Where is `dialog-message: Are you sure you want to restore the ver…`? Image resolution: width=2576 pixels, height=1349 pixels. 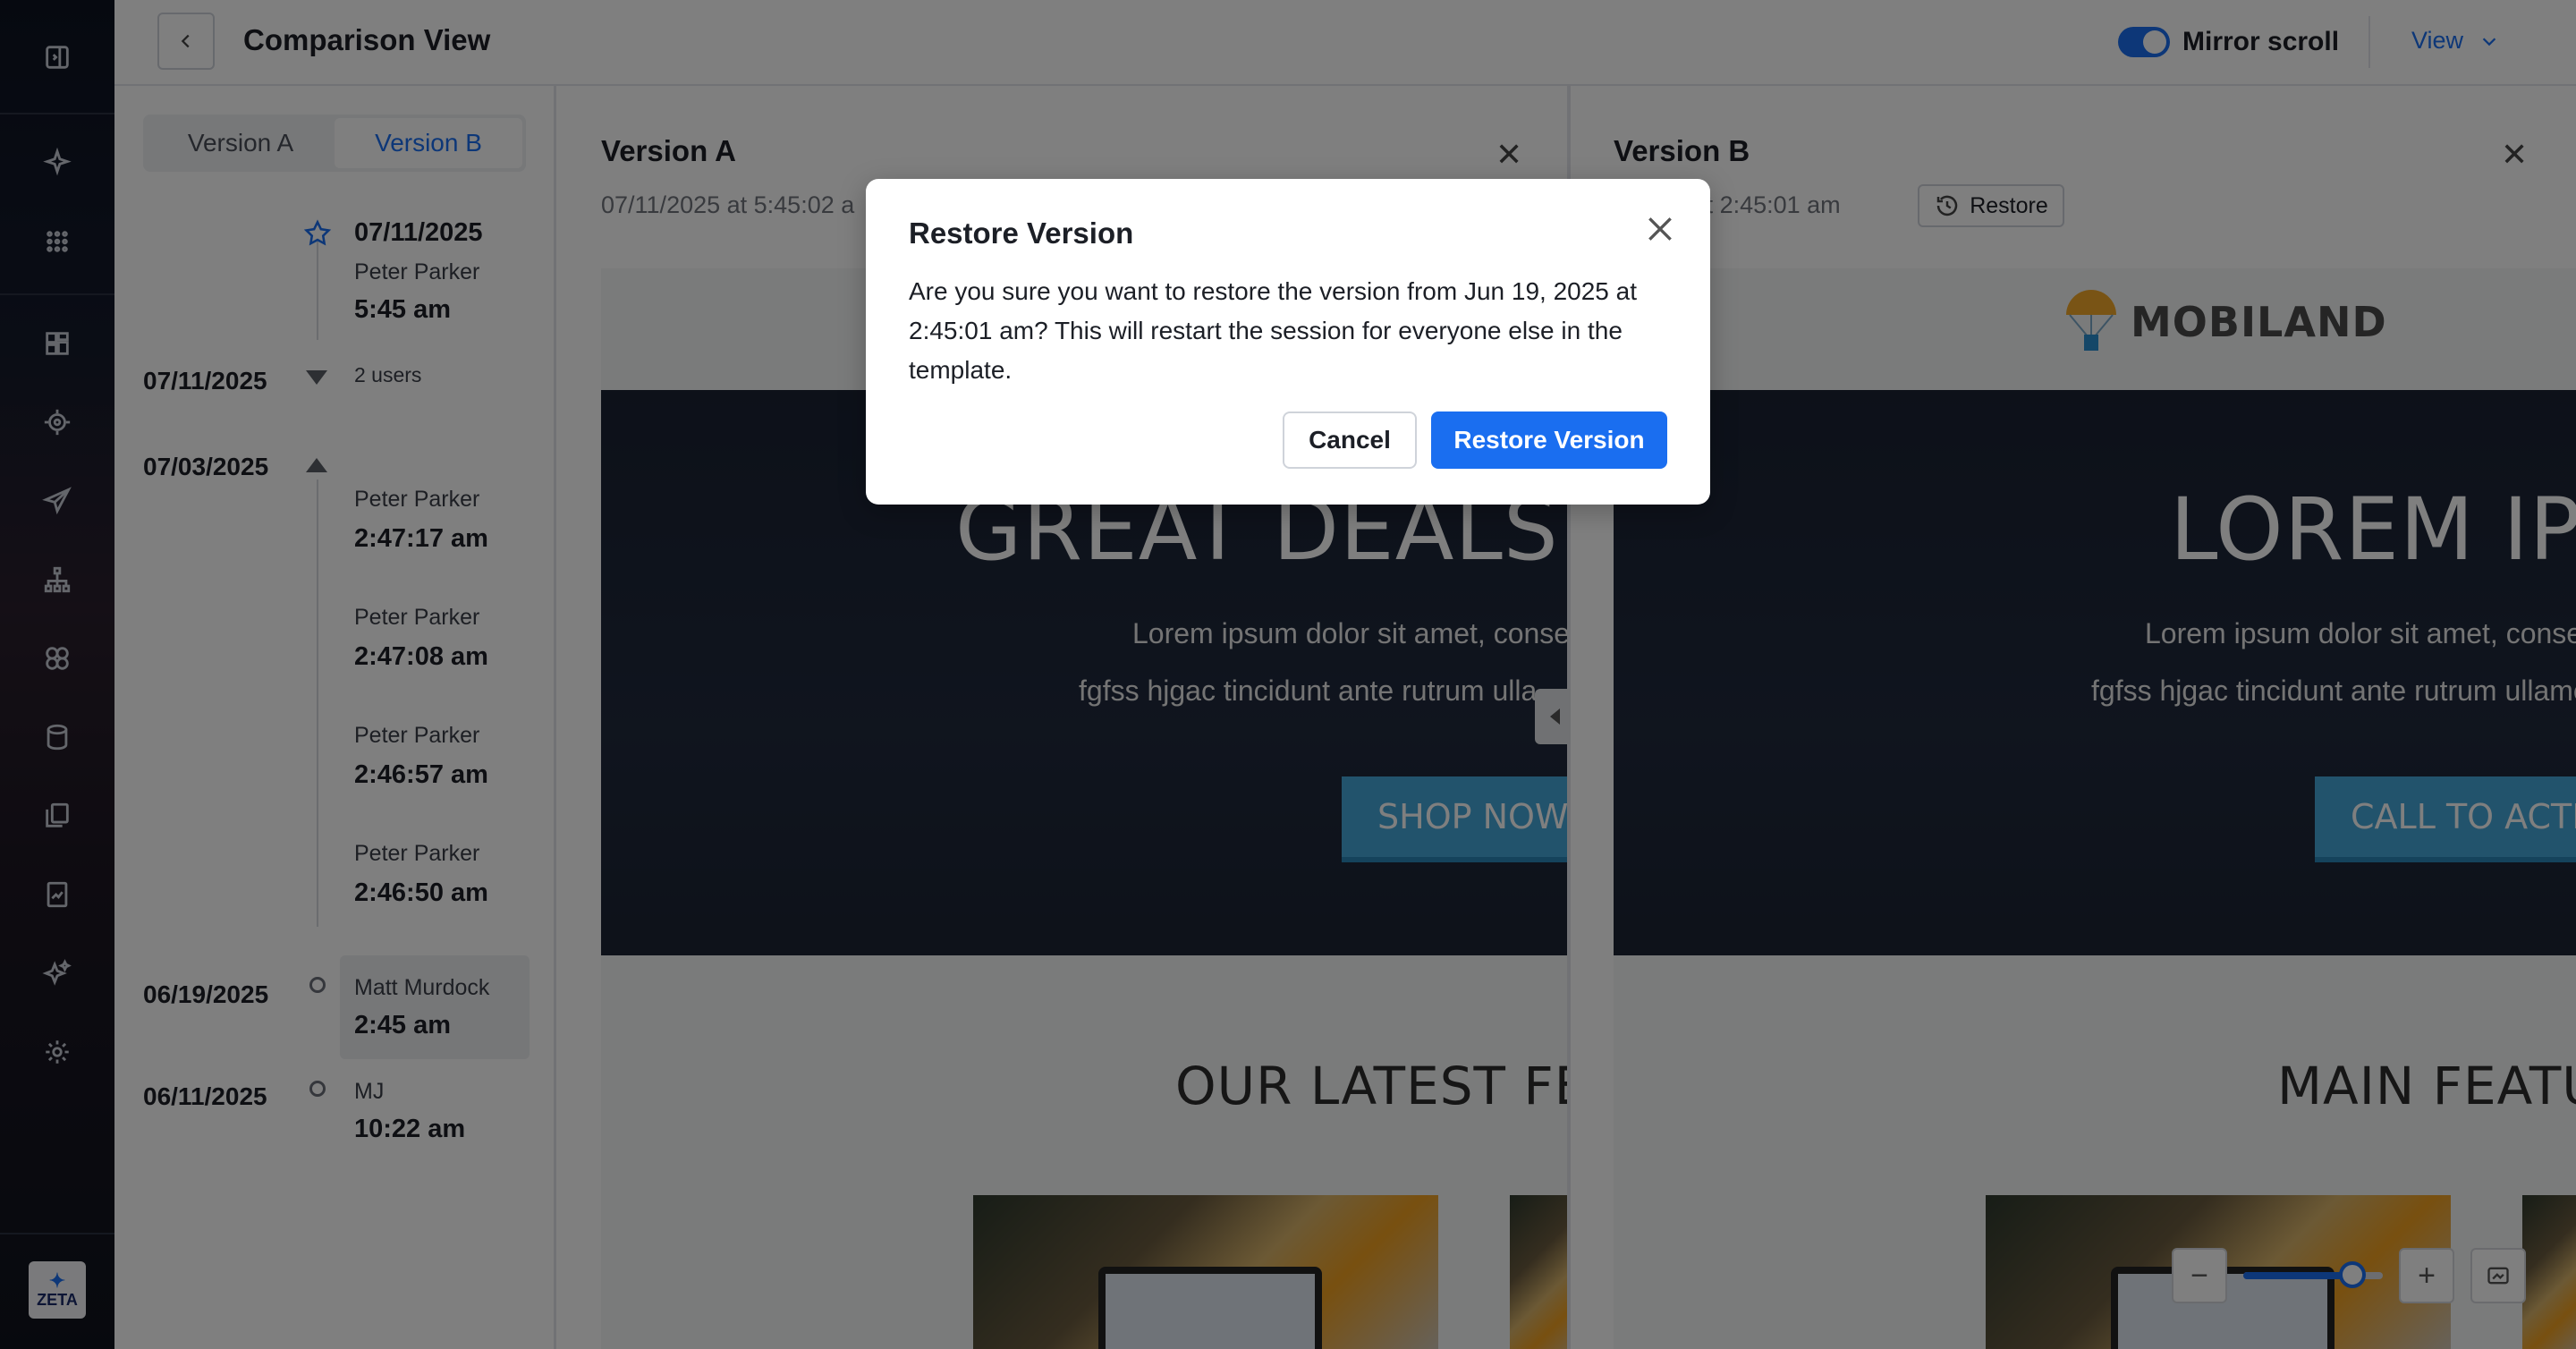 dialog-message: Are you sure you want to restore the ver… is located at coordinates (1273, 330).